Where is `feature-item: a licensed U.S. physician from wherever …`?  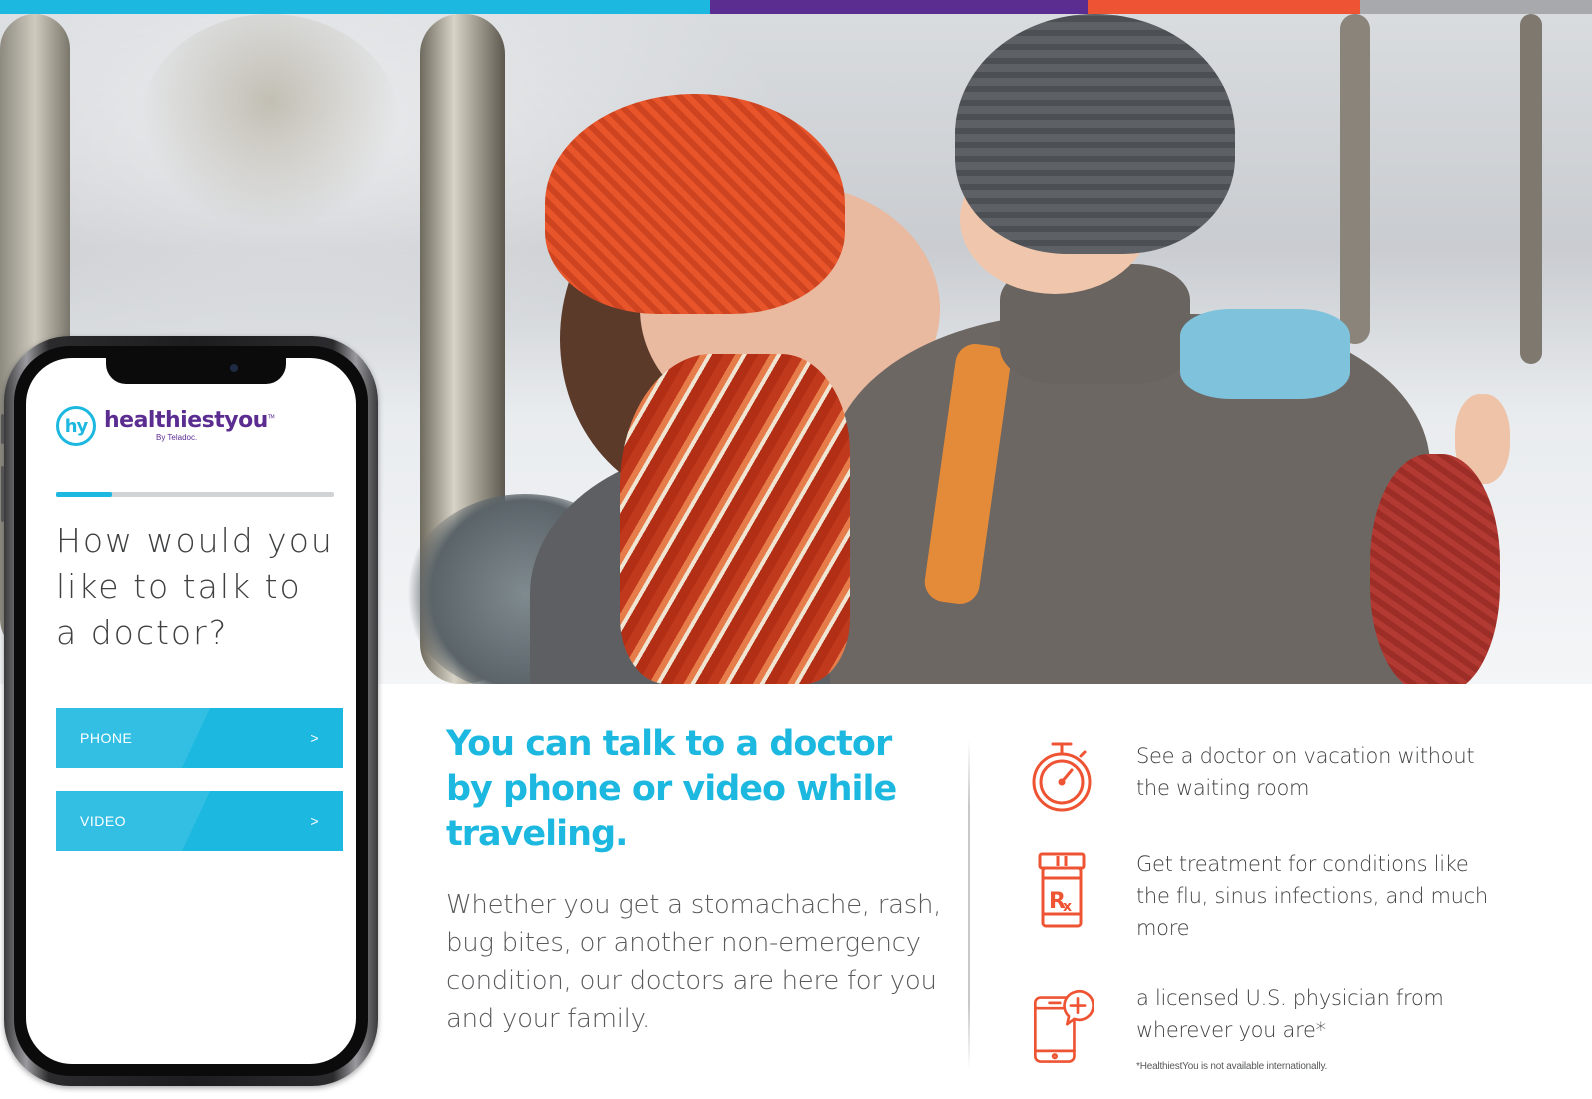 feature-item: a licensed U.S. physician from wherever … is located at coordinates (1263, 1022).